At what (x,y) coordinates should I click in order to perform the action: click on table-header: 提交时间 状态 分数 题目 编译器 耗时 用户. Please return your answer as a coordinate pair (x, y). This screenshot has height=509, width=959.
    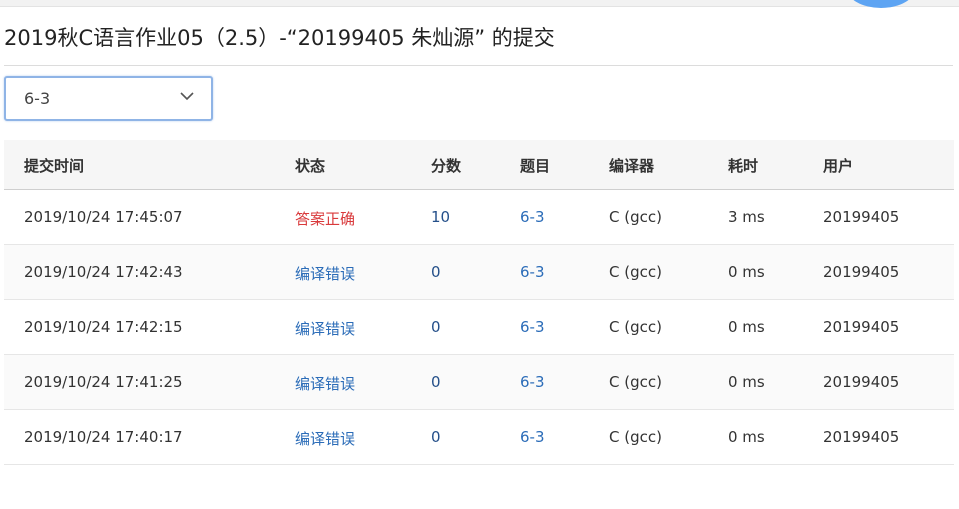
    Looking at the image, I should click on (479, 165).